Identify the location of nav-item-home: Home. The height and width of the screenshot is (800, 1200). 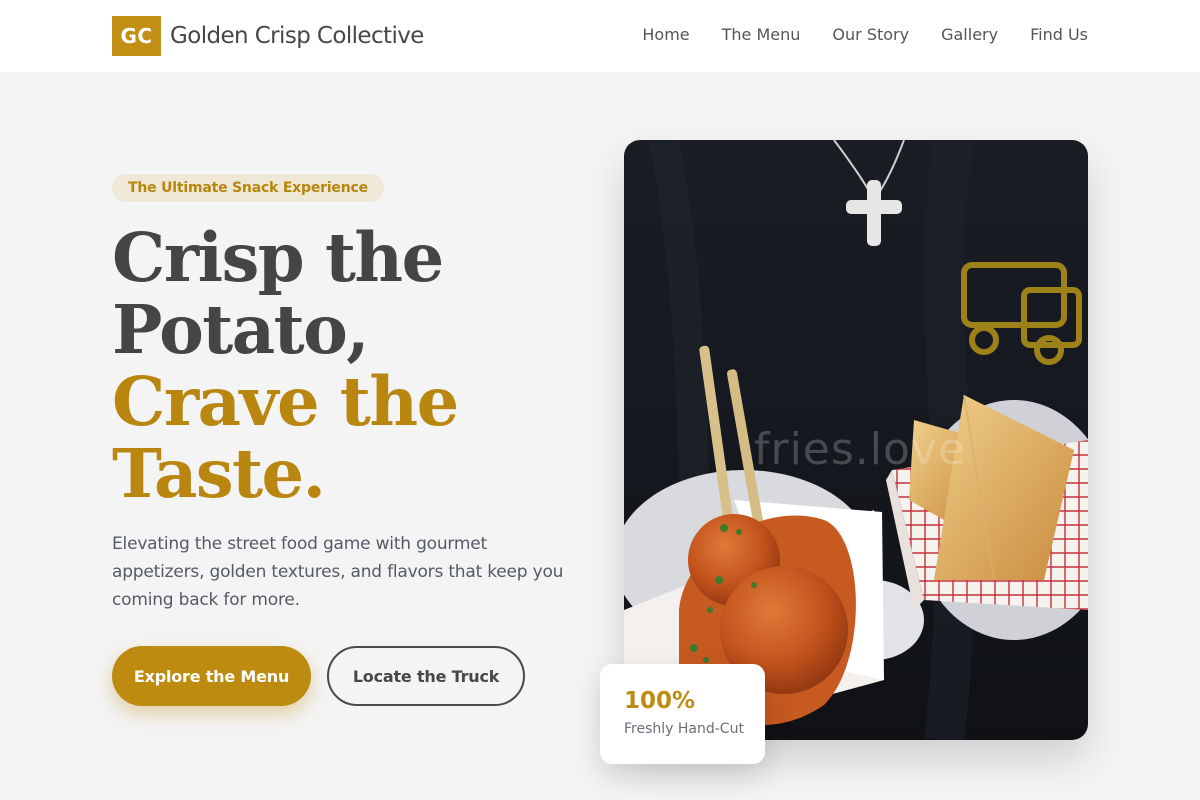
(665, 35).